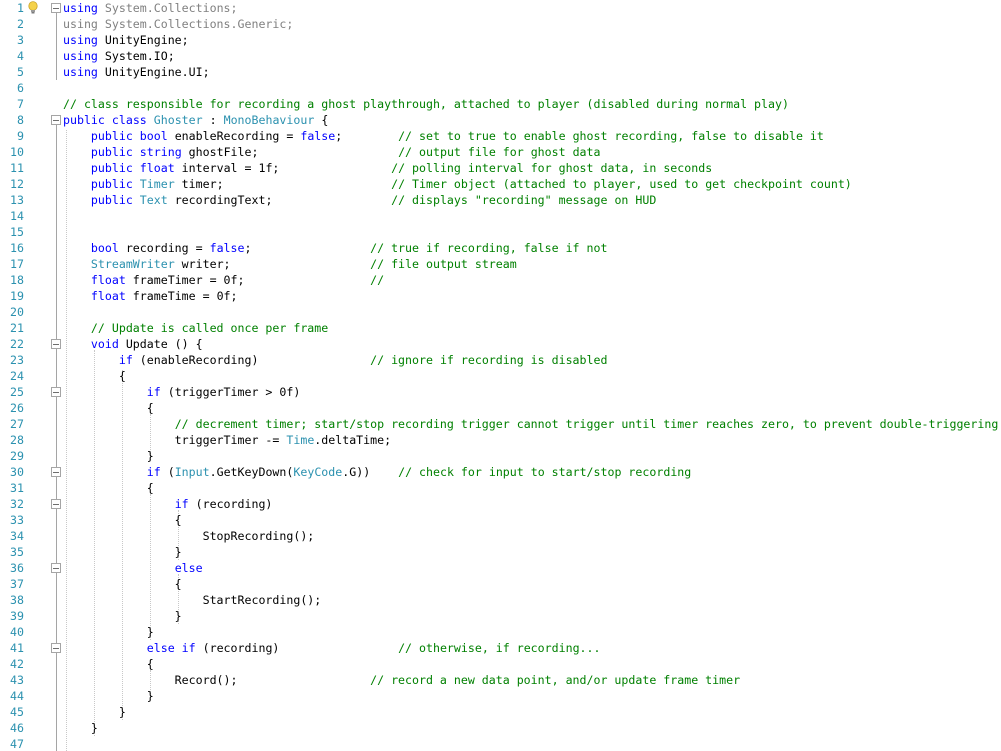 The height and width of the screenshot is (751, 1001). I want to click on code-line: 15, so click(500, 232).